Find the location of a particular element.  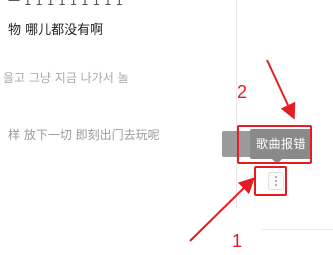

arrow-to-report-icon is located at coordinates (281, 89).